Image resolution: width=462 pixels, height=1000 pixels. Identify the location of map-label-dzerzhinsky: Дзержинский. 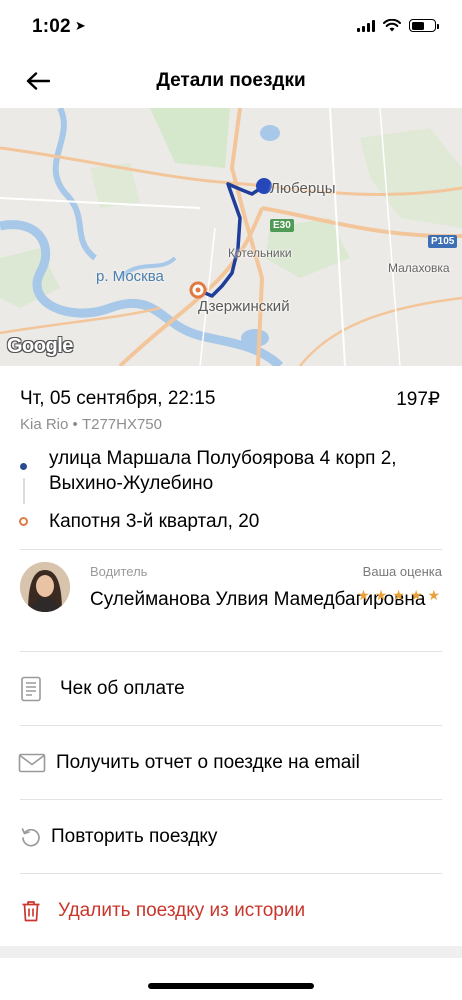
(244, 306).